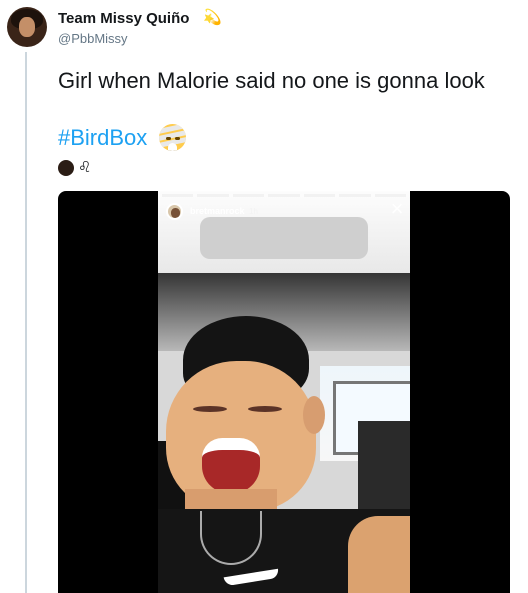  I want to click on story-progress-bar, so click(284, 195).